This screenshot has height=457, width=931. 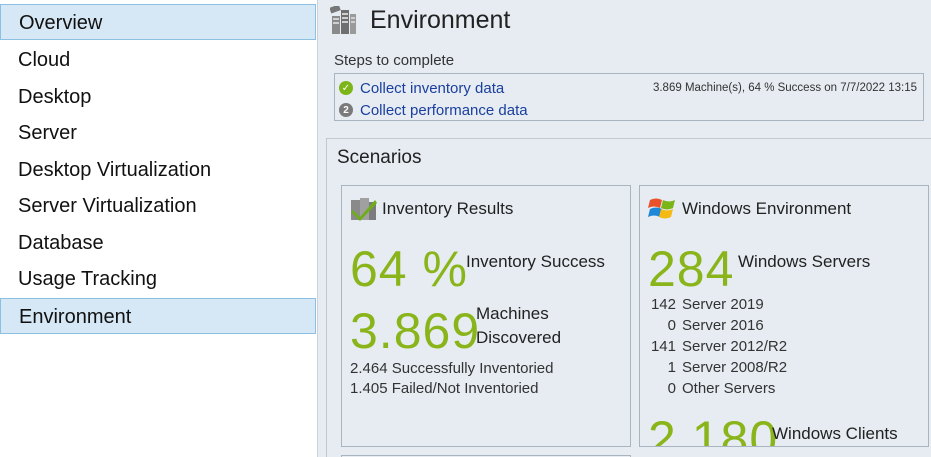 What do you see at coordinates (723, 304) in the screenshot?
I see `server-row-label: Server 2019` at bounding box center [723, 304].